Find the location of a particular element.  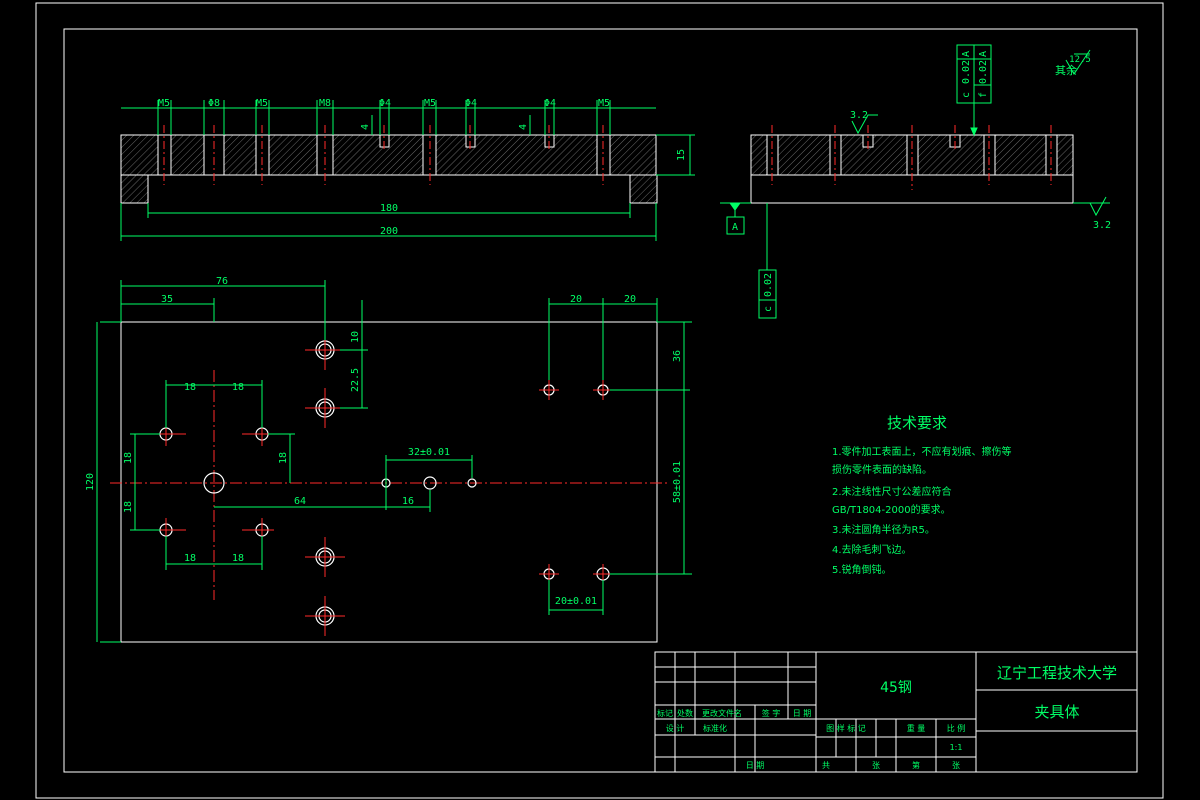

tol-f-datum-2: A is located at coordinates (983, 54).